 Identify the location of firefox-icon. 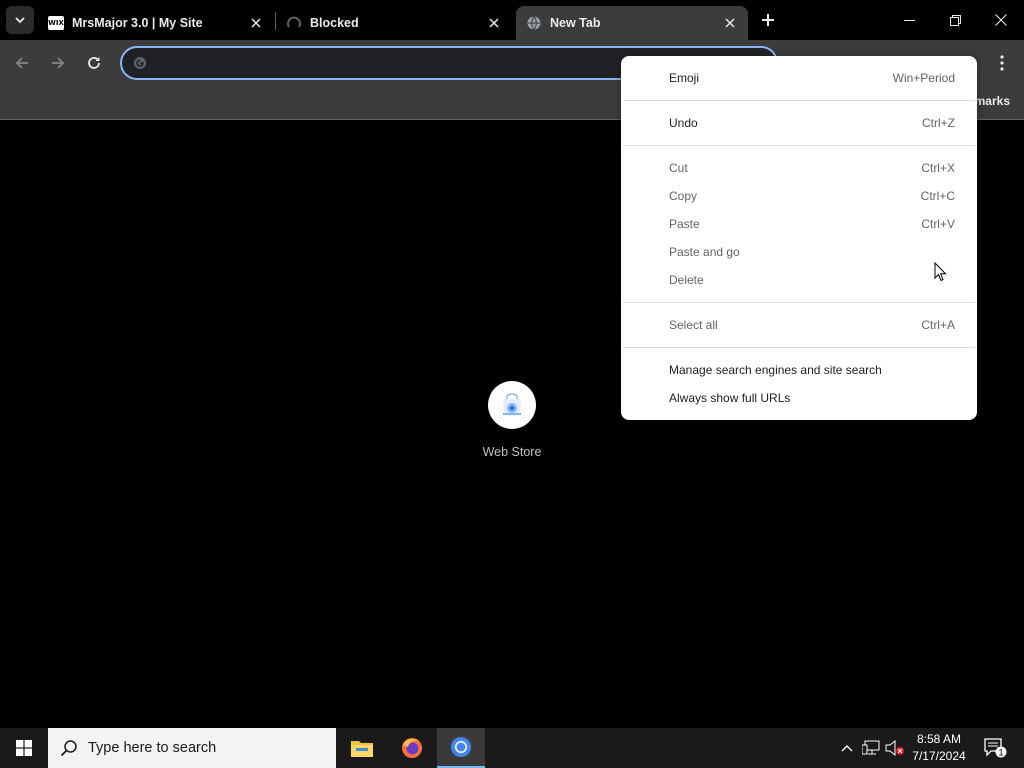
(412, 748).